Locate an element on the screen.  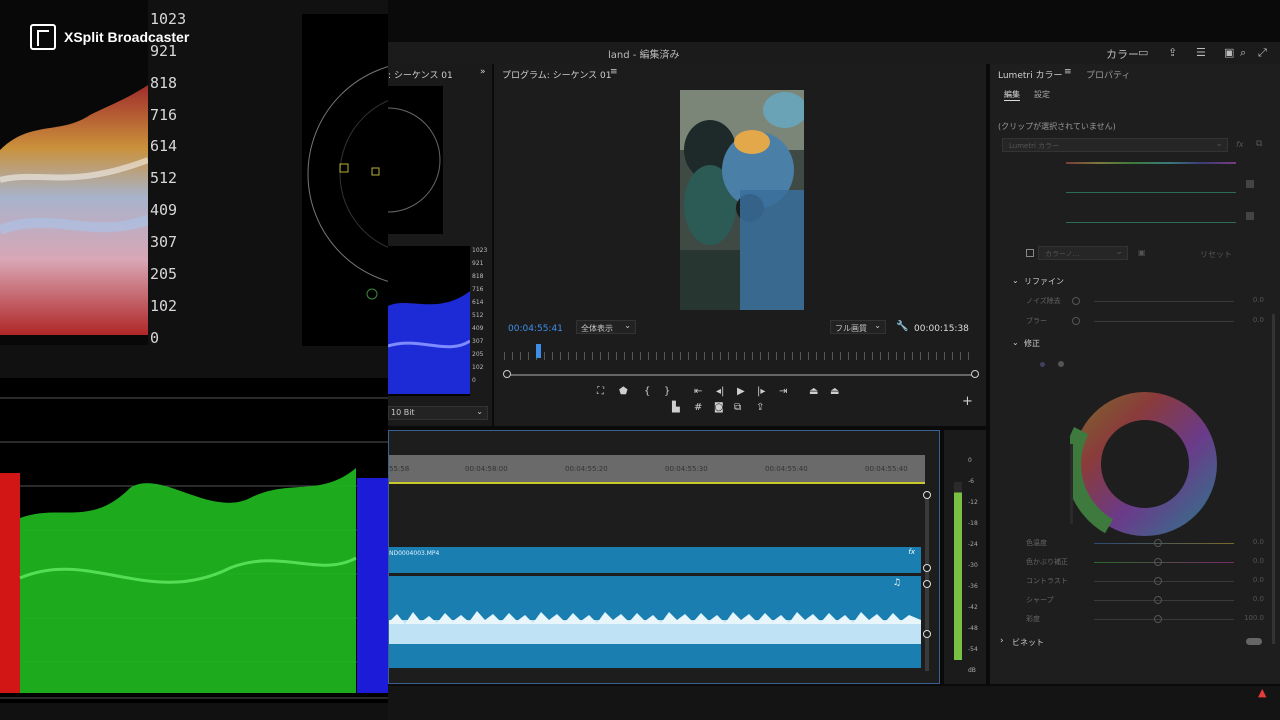
time-ruler is located at coordinates (740, 356).